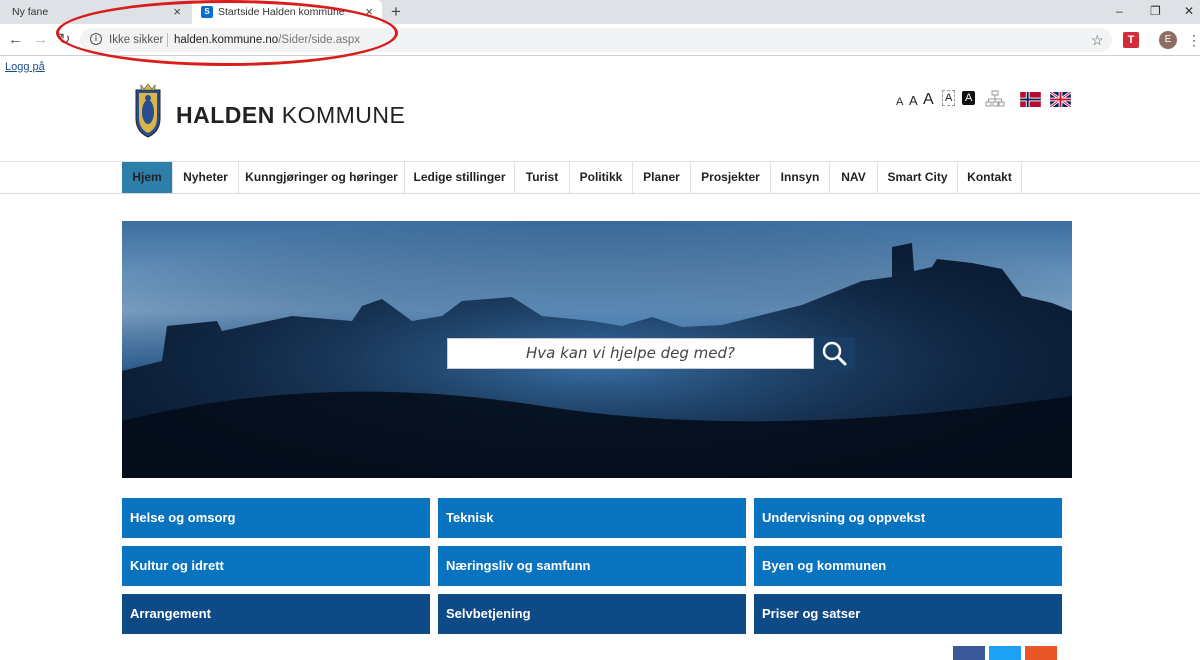 This screenshot has height=660, width=1200. I want to click on security-label: Ikke sikker, so click(136, 40).